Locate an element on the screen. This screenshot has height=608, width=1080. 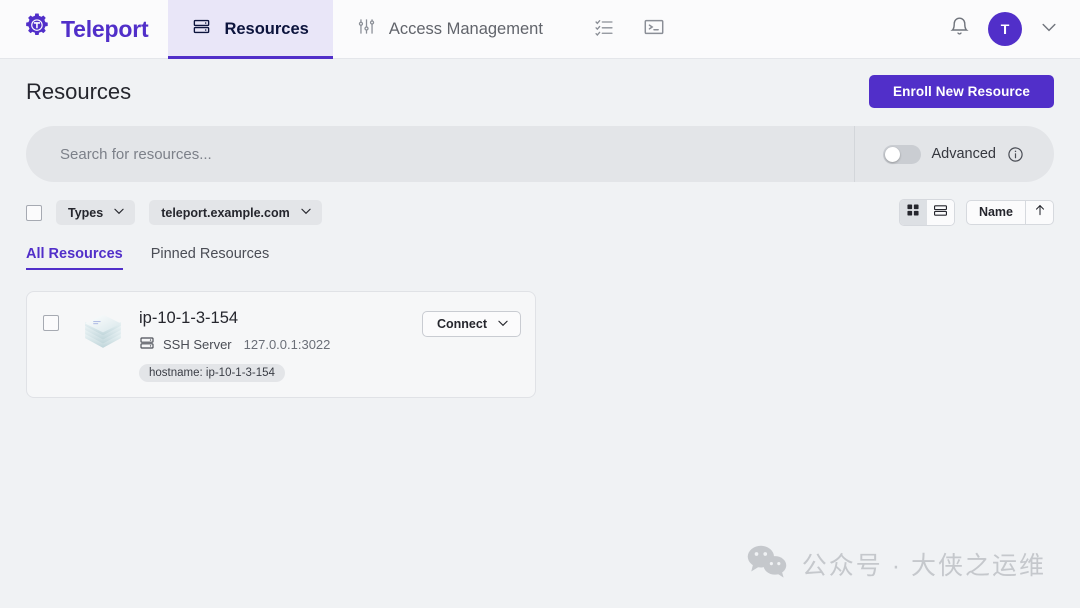
notifications-button is located at coordinates (959, 29).